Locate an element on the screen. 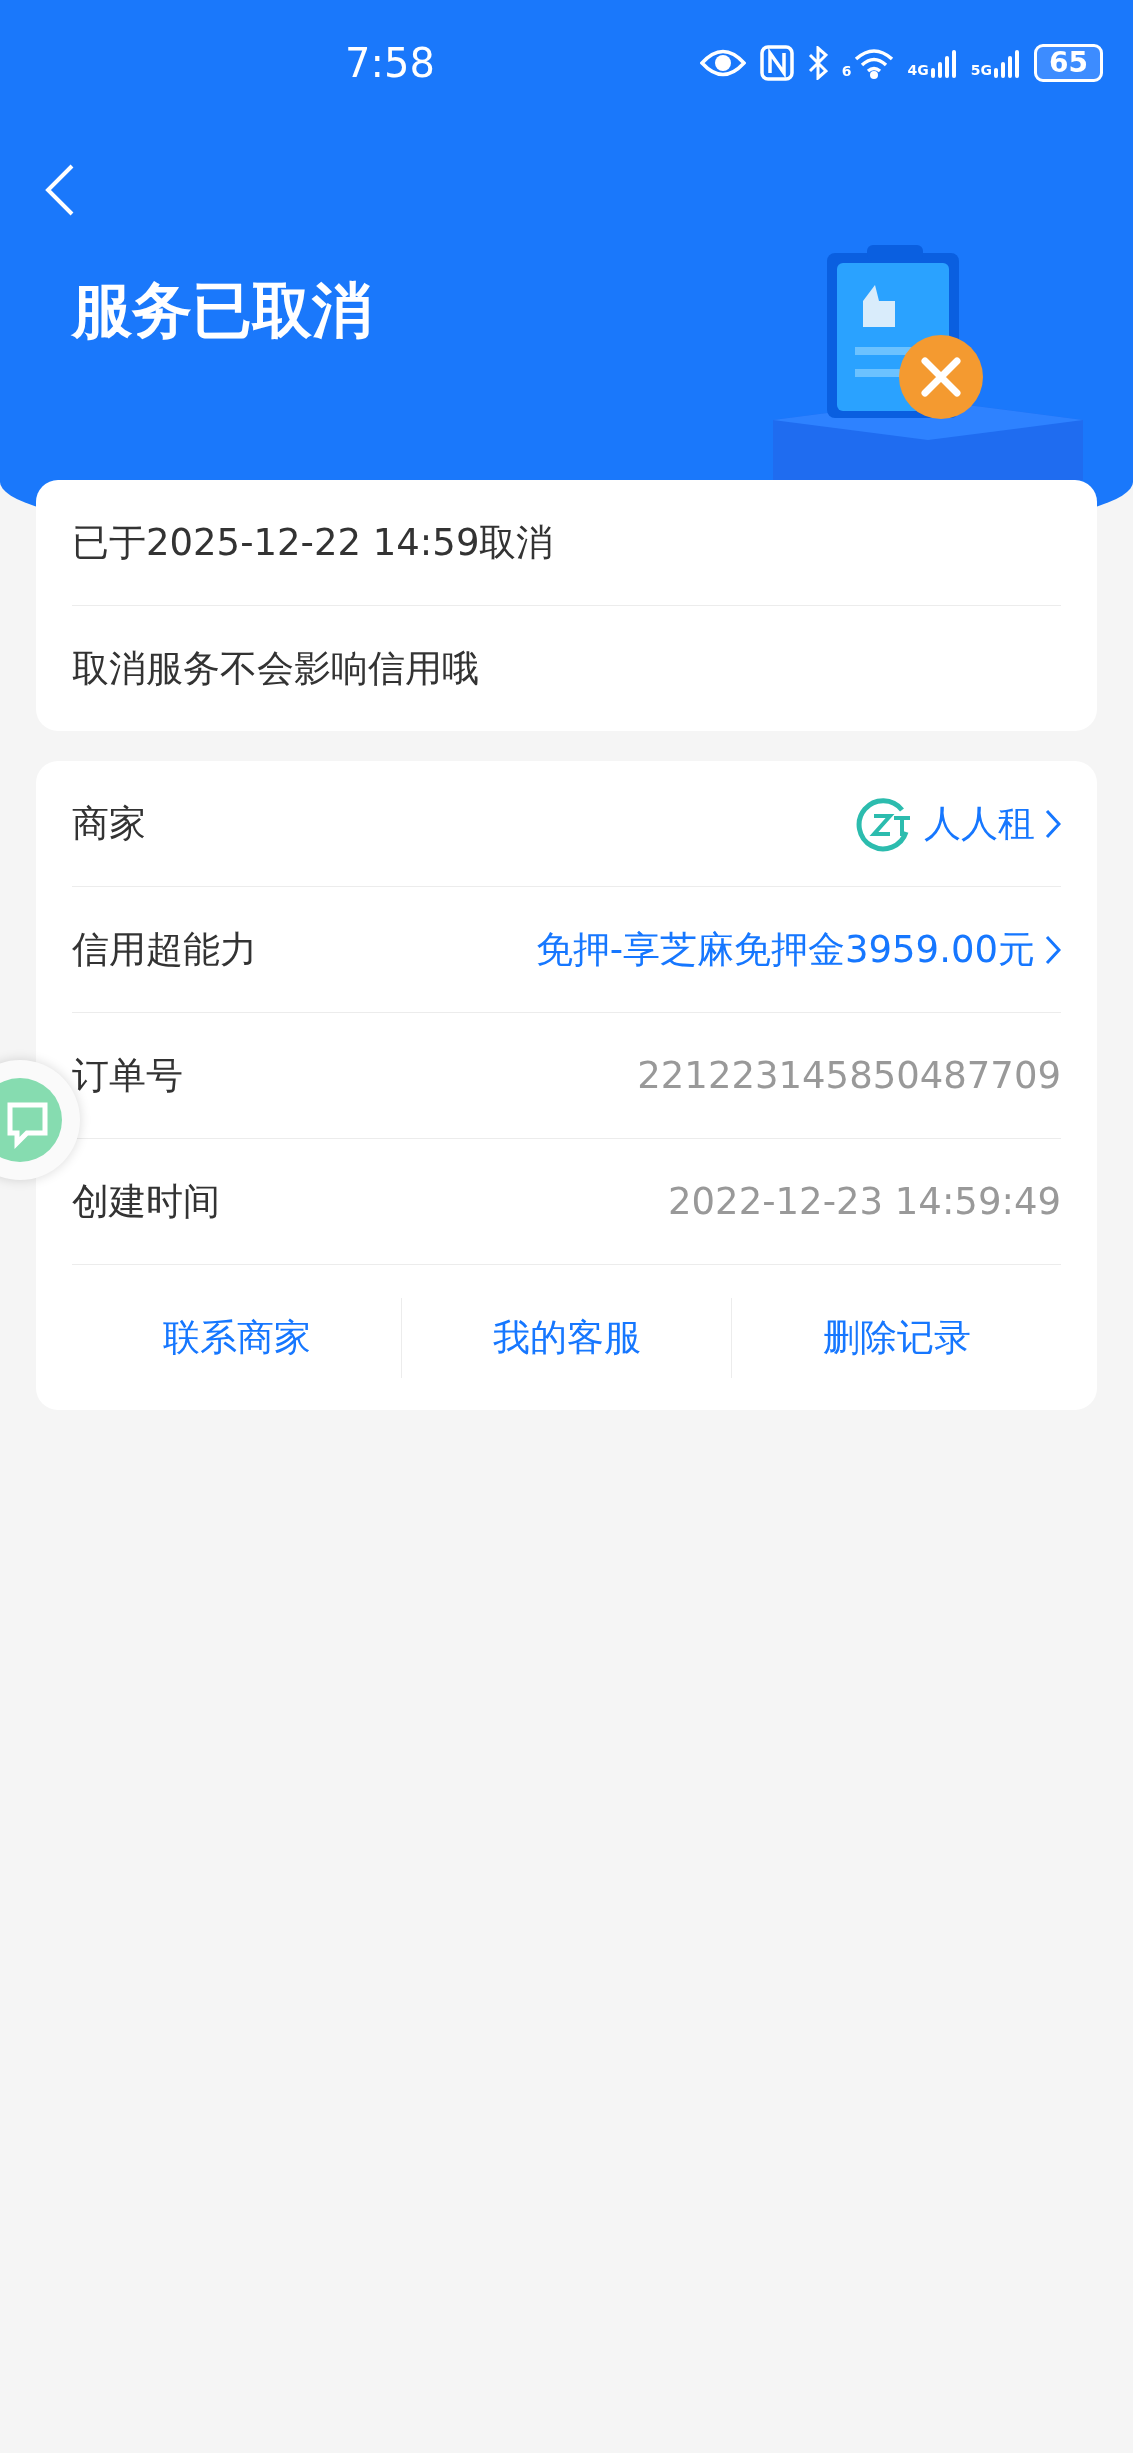 This screenshot has height=2453, width=1133. nfc-icon is located at coordinates (776, 62).